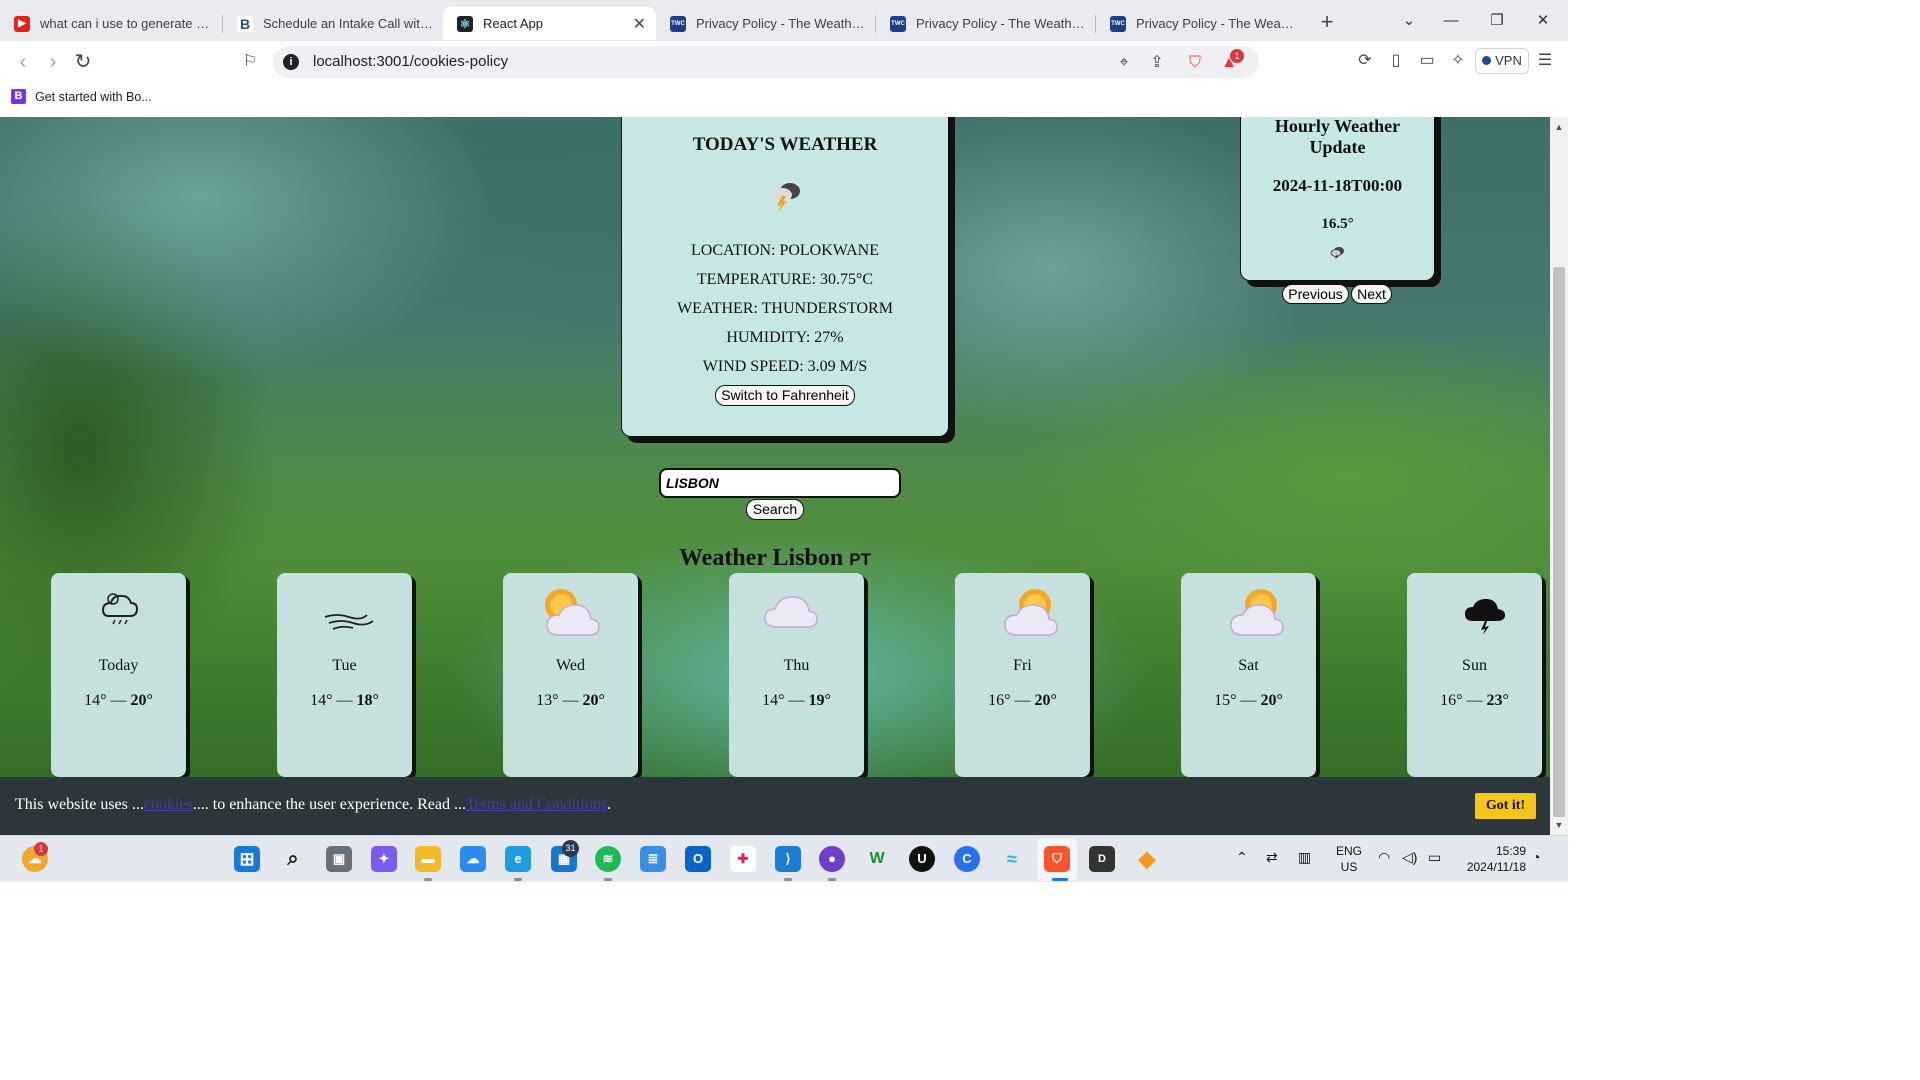 Image resolution: width=1920 pixels, height=1080 pixels. What do you see at coordinates (339, 859) in the screenshot?
I see `task-view-icon: ▣` at bounding box center [339, 859].